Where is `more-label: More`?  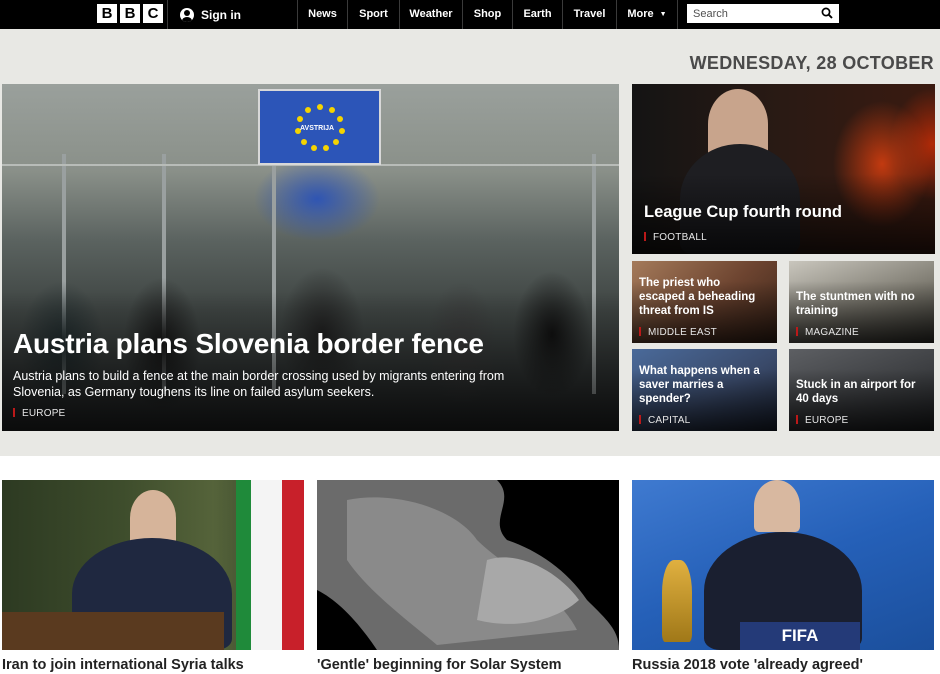 more-label: More is located at coordinates (640, 14).